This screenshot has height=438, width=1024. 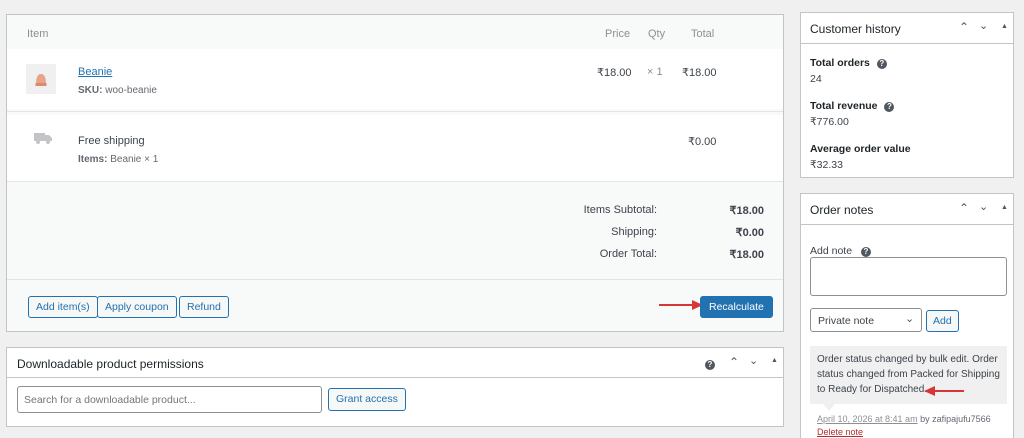 I want to click on header-total: Total, so click(x=703, y=34).